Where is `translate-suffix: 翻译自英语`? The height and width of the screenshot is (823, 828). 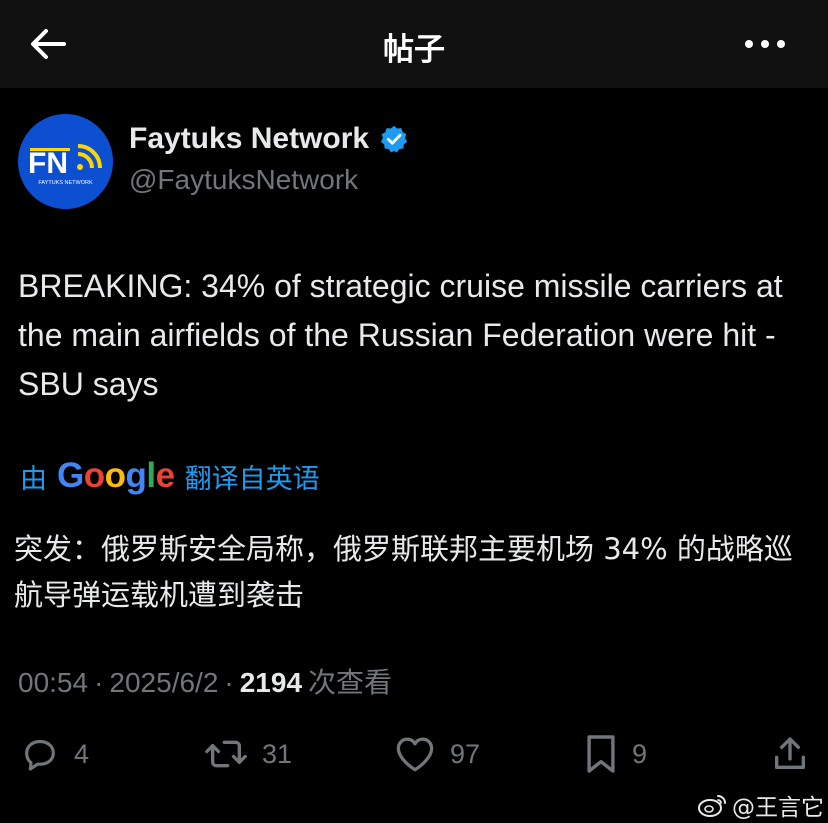 translate-suffix: 翻译自英语 is located at coordinates (252, 479).